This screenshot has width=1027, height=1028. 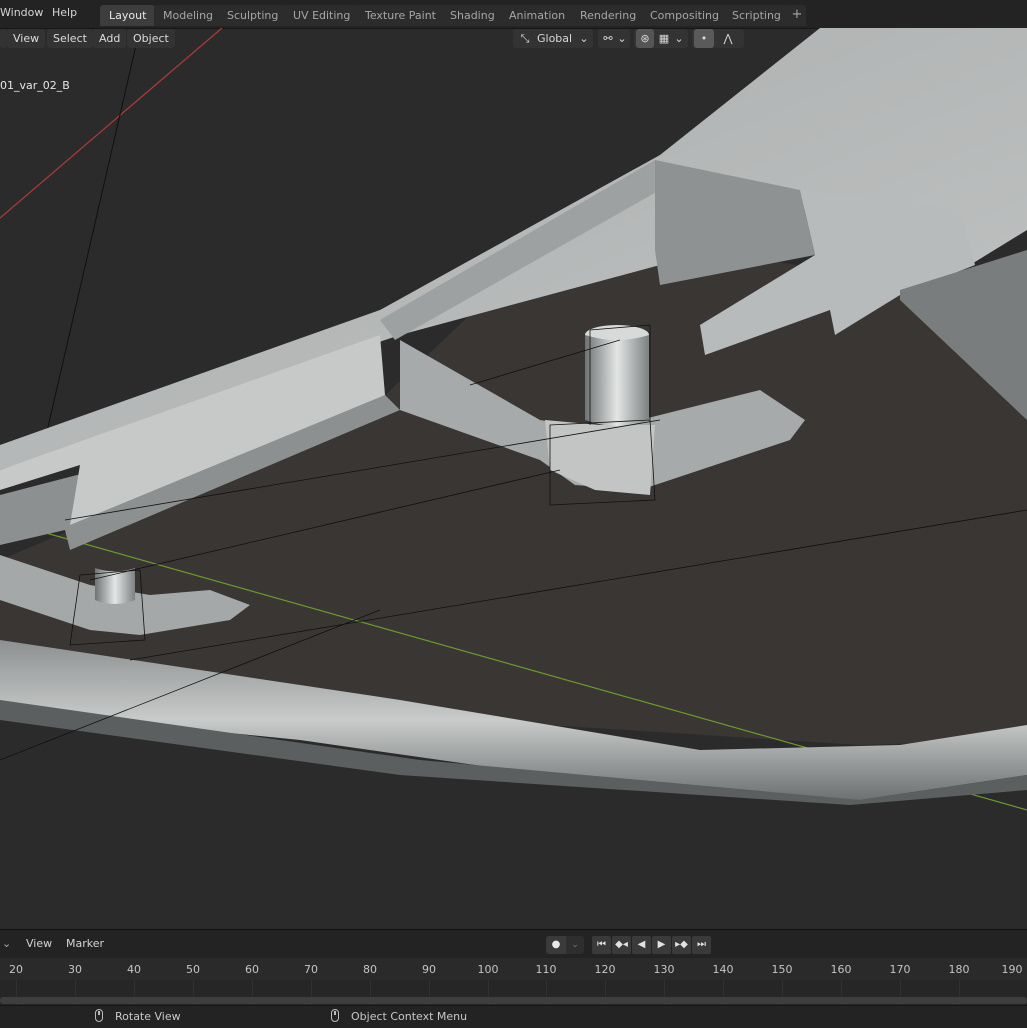 I want to click on frame-tick: 150, so click(x=782, y=969).